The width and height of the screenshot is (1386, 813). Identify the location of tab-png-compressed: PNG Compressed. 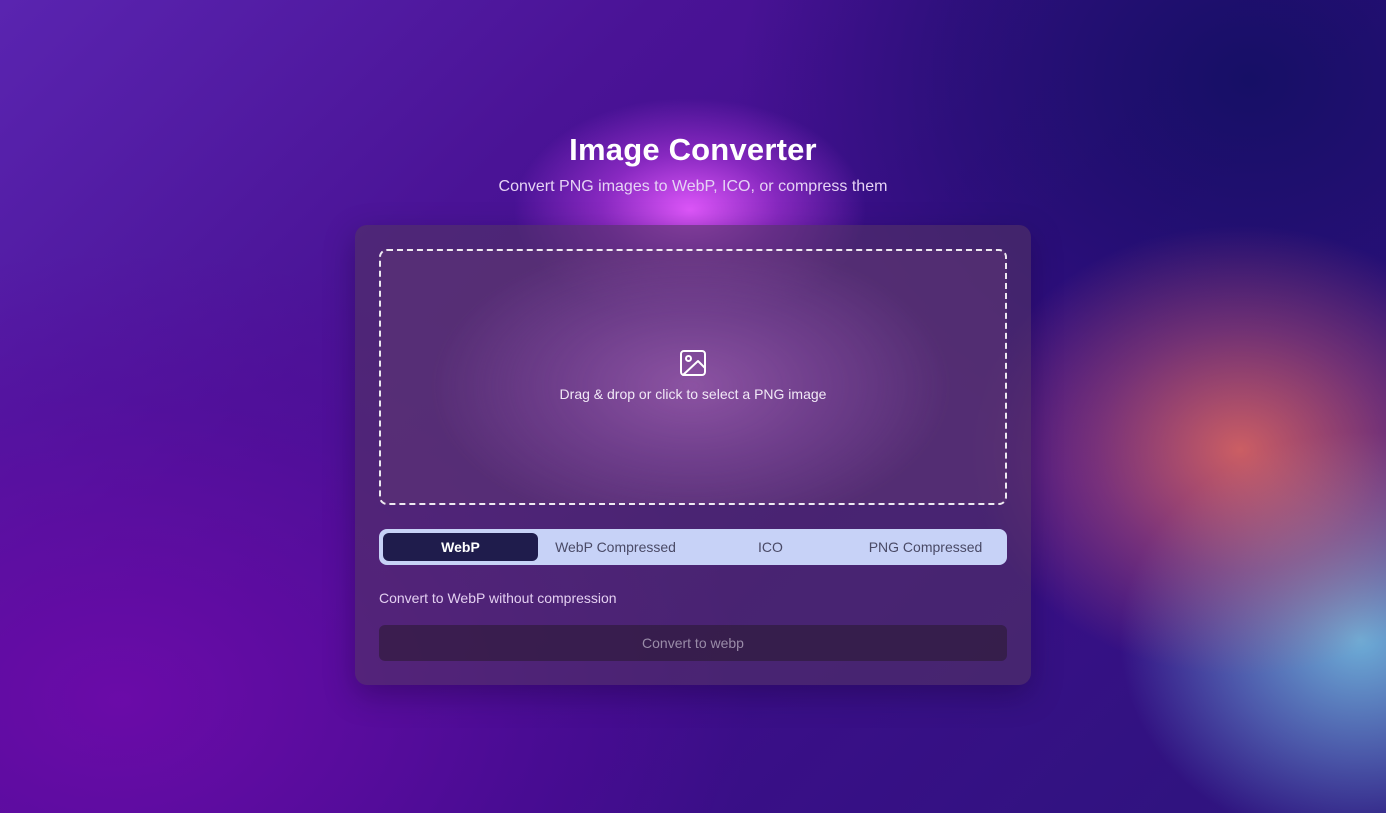
(925, 547).